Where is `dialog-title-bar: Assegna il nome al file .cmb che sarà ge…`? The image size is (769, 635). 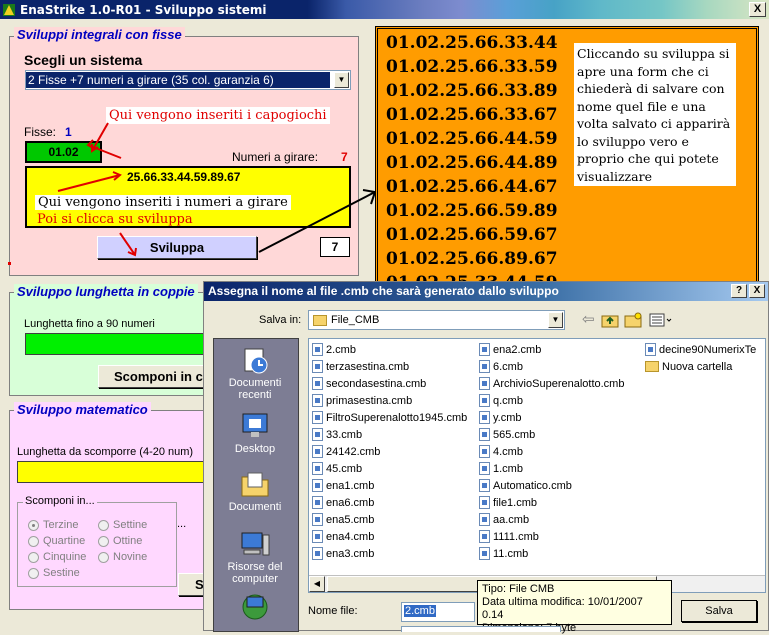
dialog-title-bar: Assegna il nome al file .cmb che sarà ge… is located at coordinates (486, 291).